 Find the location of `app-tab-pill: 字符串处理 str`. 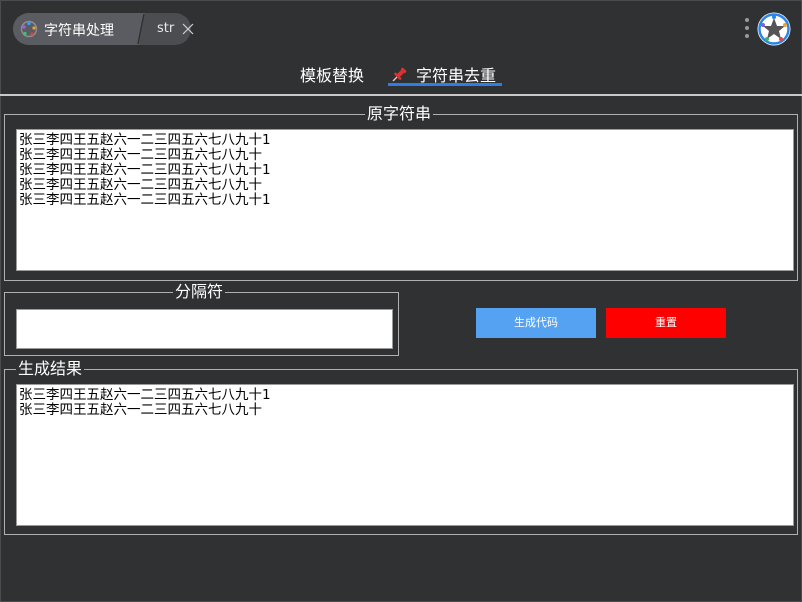

app-tab-pill: 字符串处理 str is located at coordinates (103, 29).